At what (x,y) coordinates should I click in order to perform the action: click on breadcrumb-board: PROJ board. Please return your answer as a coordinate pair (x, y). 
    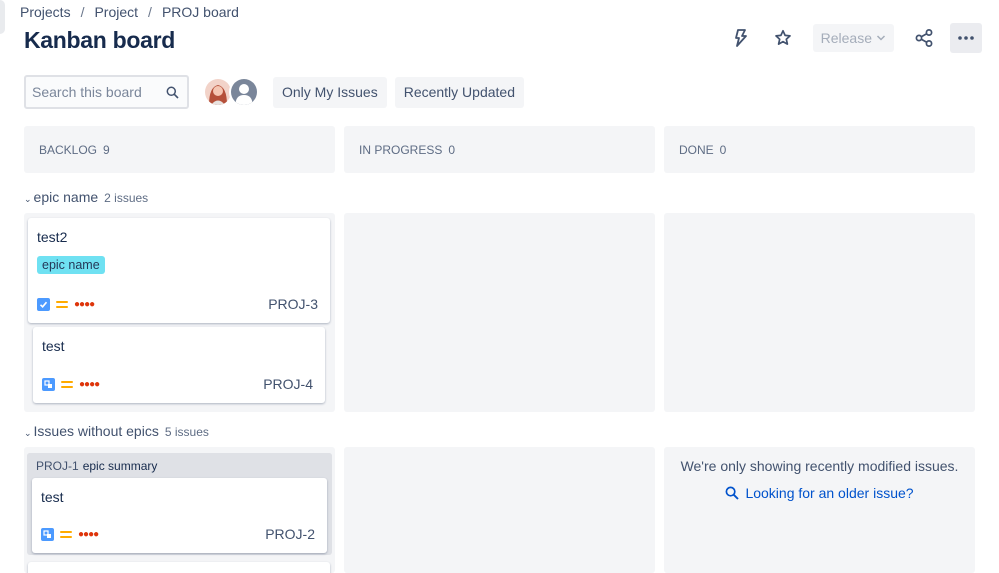
    Looking at the image, I should click on (200, 12).